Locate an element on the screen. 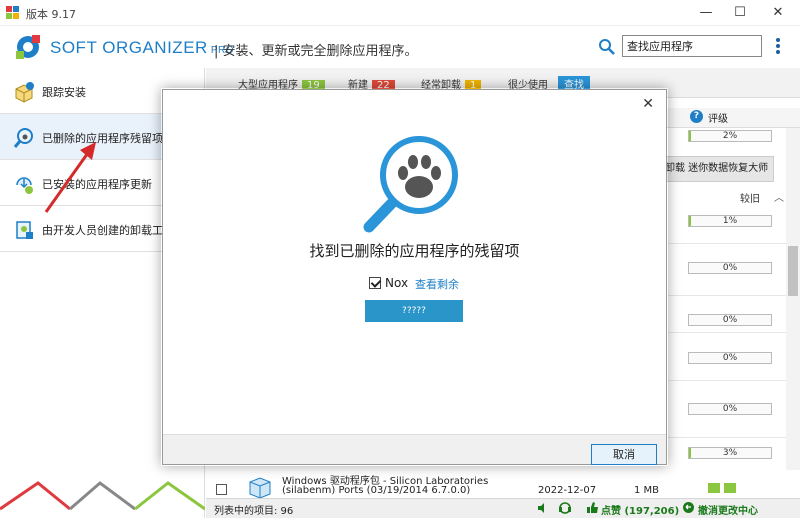  view-leftovers-link: 查看剩余 is located at coordinates (437, 284).